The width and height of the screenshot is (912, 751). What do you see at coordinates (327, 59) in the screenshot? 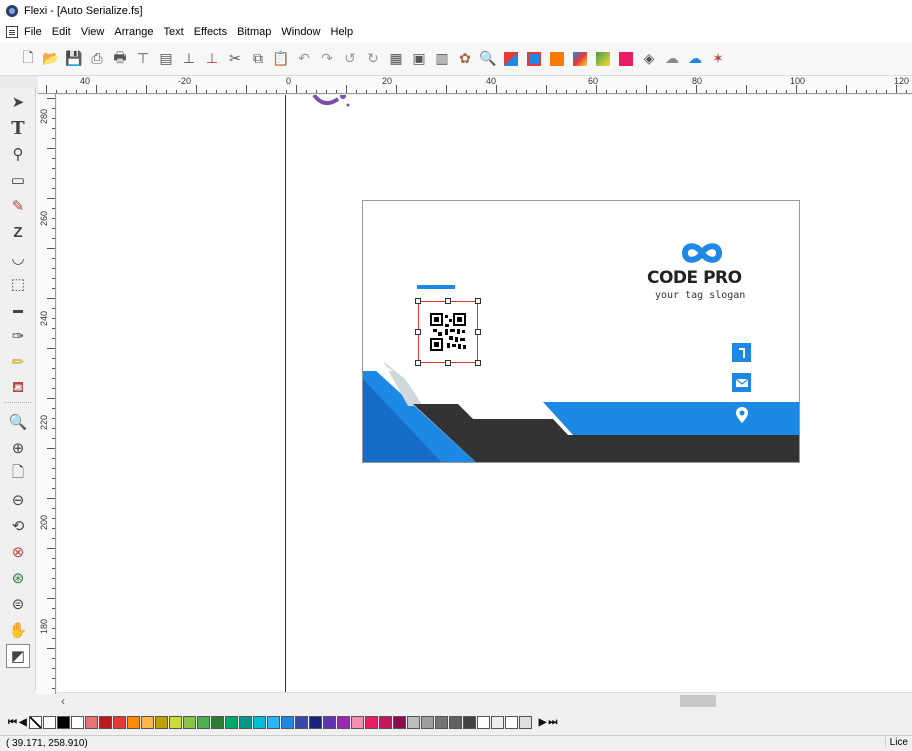
I see `redo-icon: ↷` at bounding box center [327, 59].